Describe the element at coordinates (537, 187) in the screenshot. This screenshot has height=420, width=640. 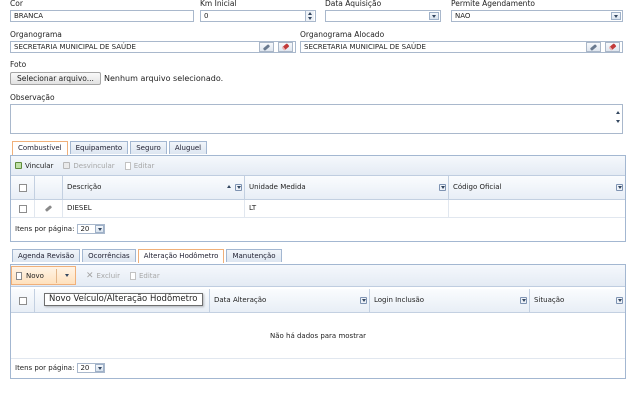
I see `col-codigo-oficial: Código Oficial` at that location.